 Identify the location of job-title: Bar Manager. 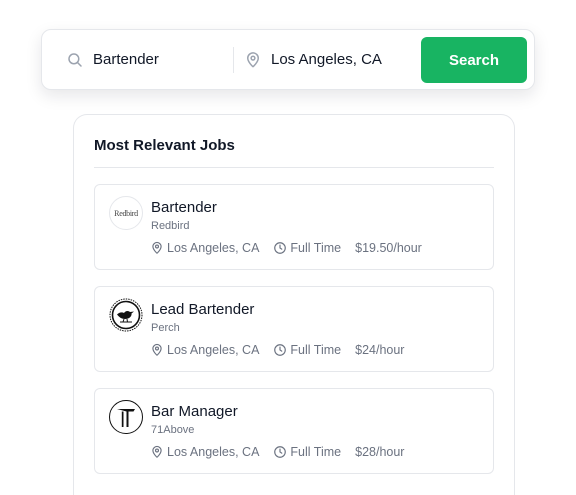
(194, 411).